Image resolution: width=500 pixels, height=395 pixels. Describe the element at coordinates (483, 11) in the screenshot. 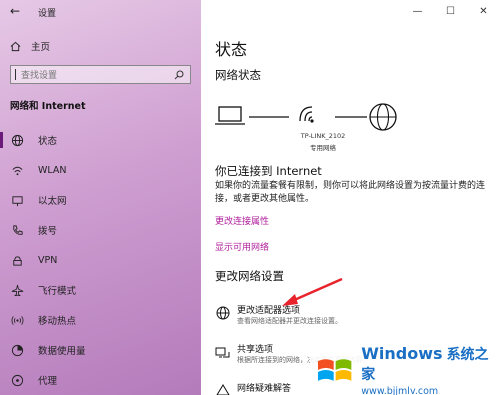

I see `close-button: ✕` at that location.